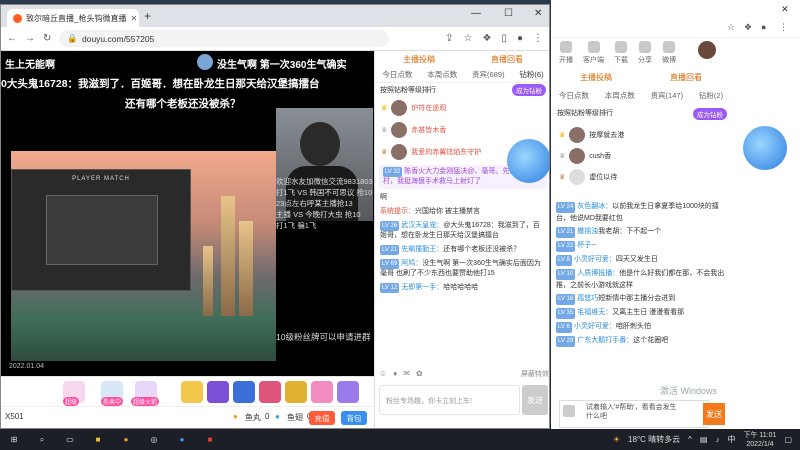 The width and height of the screenshot is (800, 450). I want to click on back-become-fan-button: 成为钻粉, so click(710, 114).